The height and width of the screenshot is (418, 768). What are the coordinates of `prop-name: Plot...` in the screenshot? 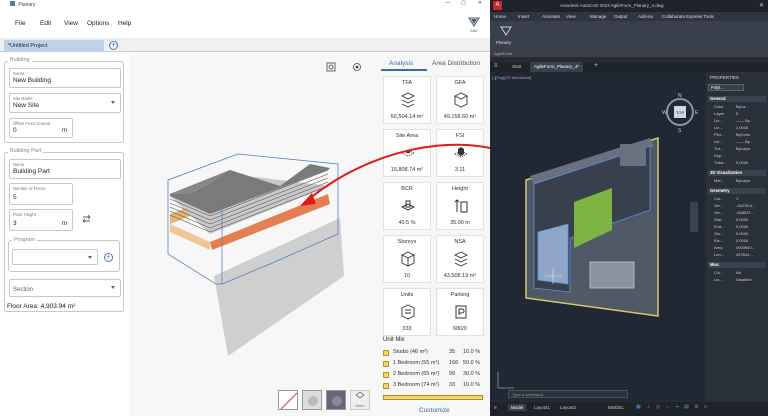 It's located at (719, 134).